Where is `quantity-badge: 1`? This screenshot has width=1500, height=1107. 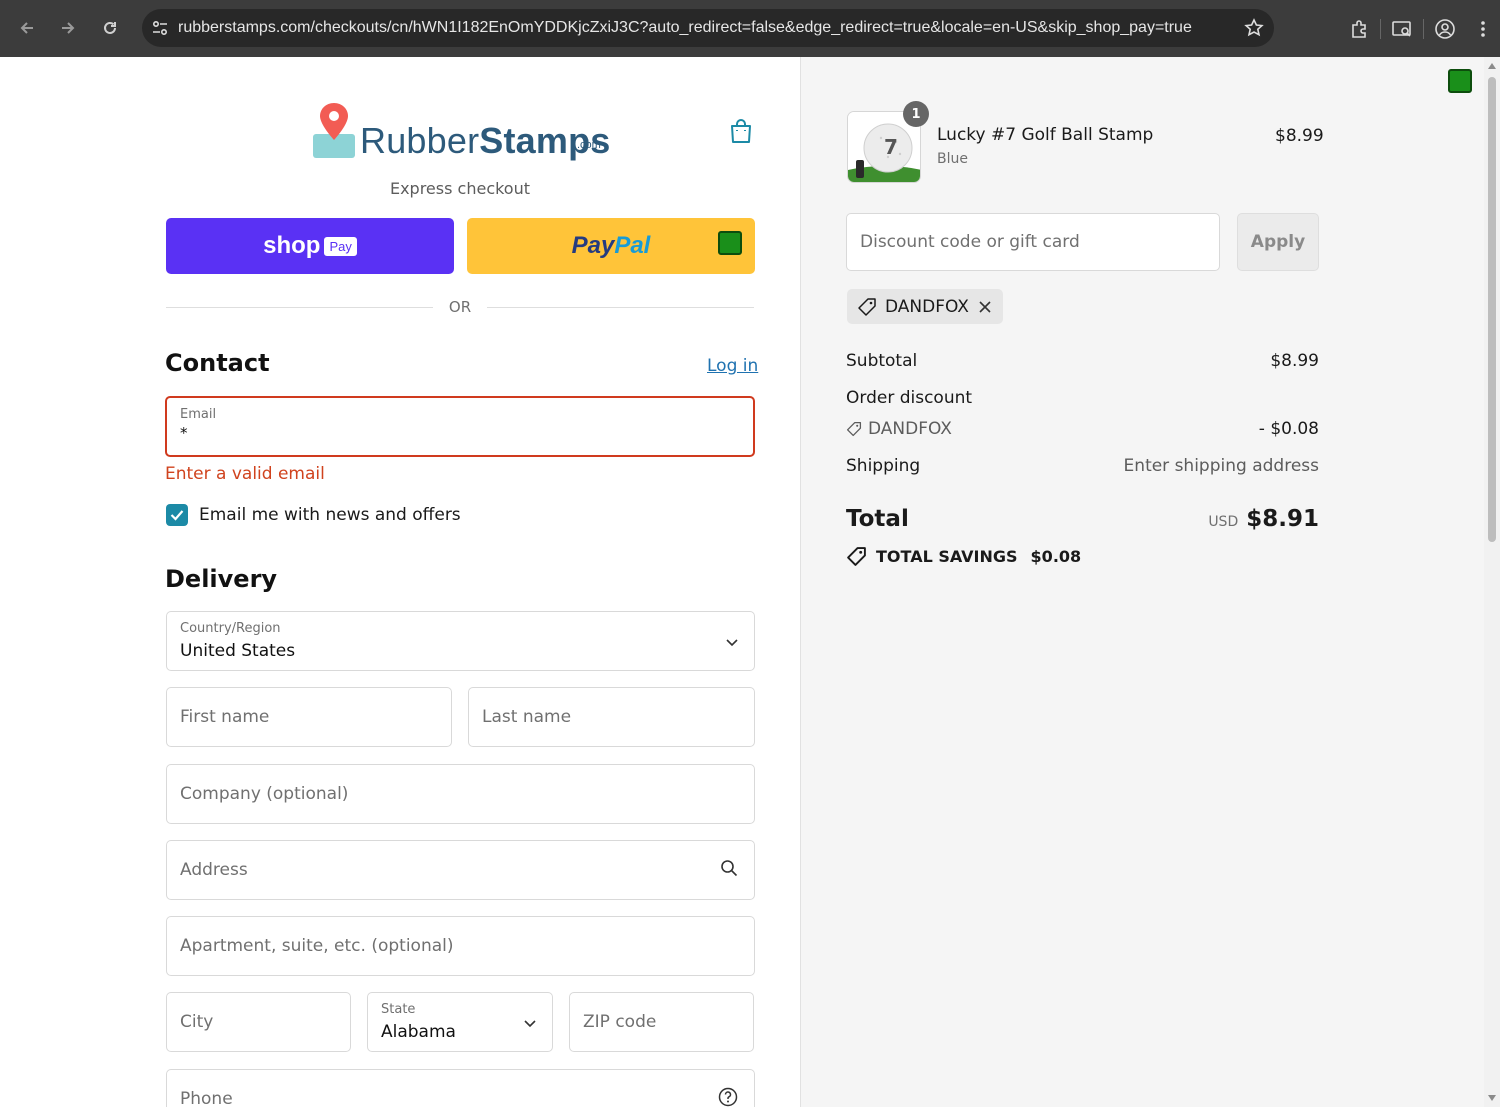
quantity-badge: 1 is located at coordinates (916, 114).